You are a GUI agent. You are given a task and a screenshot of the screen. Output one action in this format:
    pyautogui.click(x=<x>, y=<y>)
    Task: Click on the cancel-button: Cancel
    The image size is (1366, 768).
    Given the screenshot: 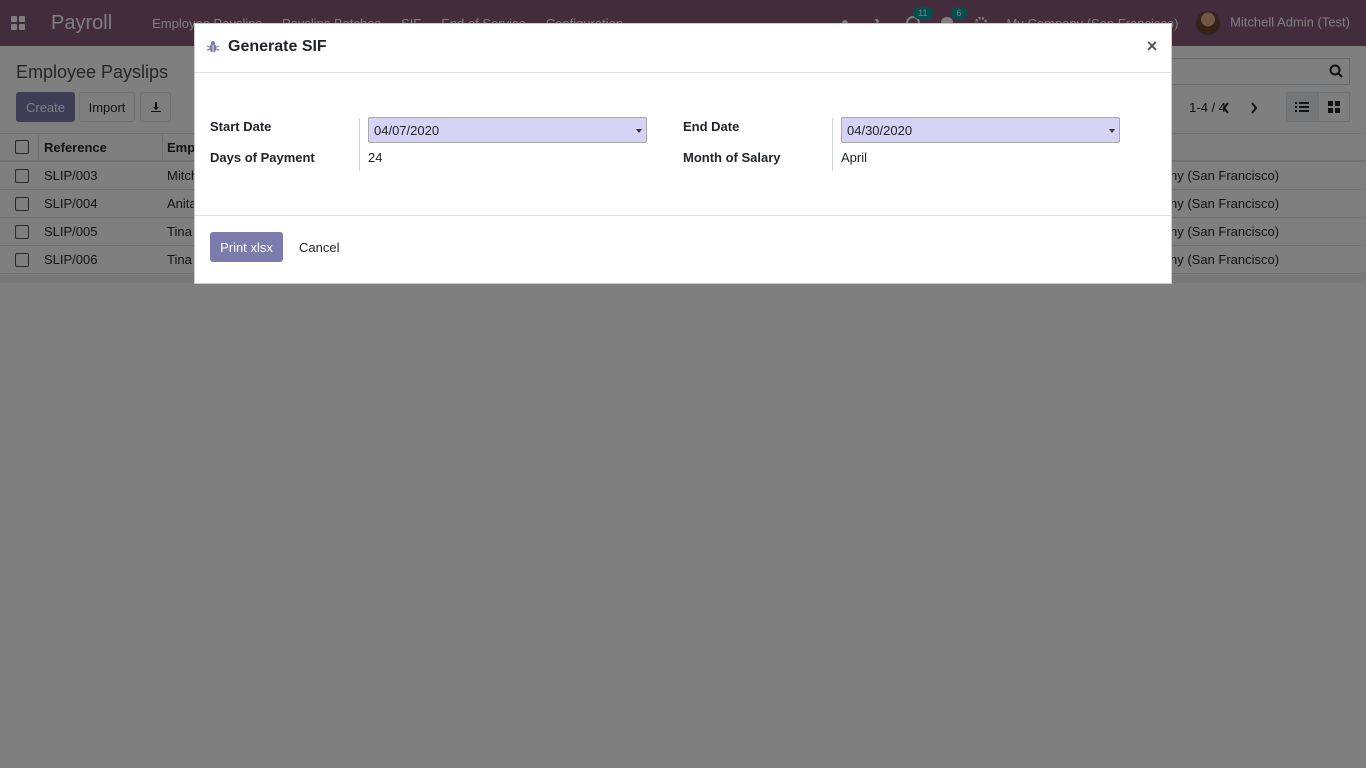 What is the action you would take?
    pyautogui.click(x=319, y=247)
    